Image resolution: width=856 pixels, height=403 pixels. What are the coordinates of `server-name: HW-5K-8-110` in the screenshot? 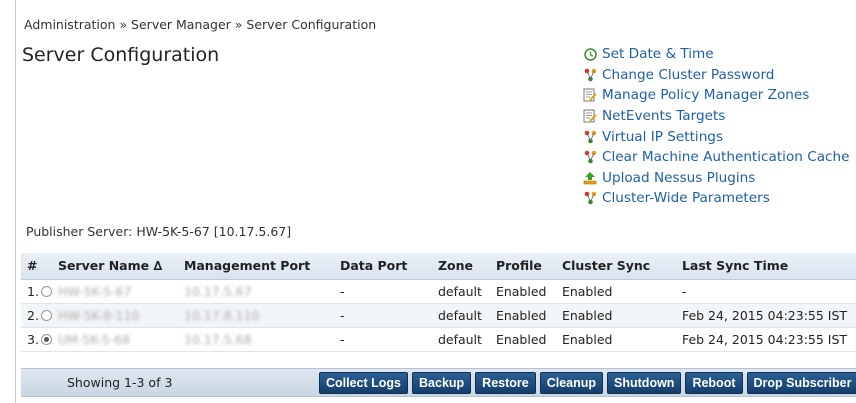 It's located at (114, 315).